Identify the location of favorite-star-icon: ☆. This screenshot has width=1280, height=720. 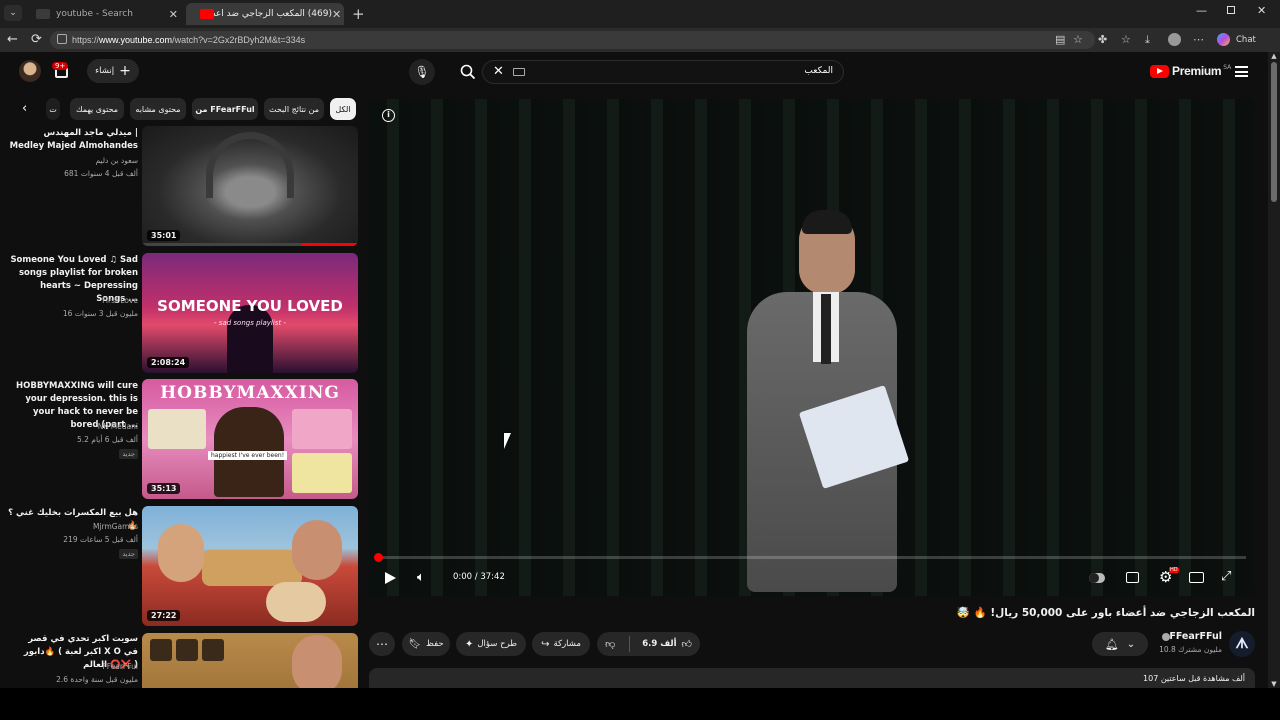
(1078, 39).